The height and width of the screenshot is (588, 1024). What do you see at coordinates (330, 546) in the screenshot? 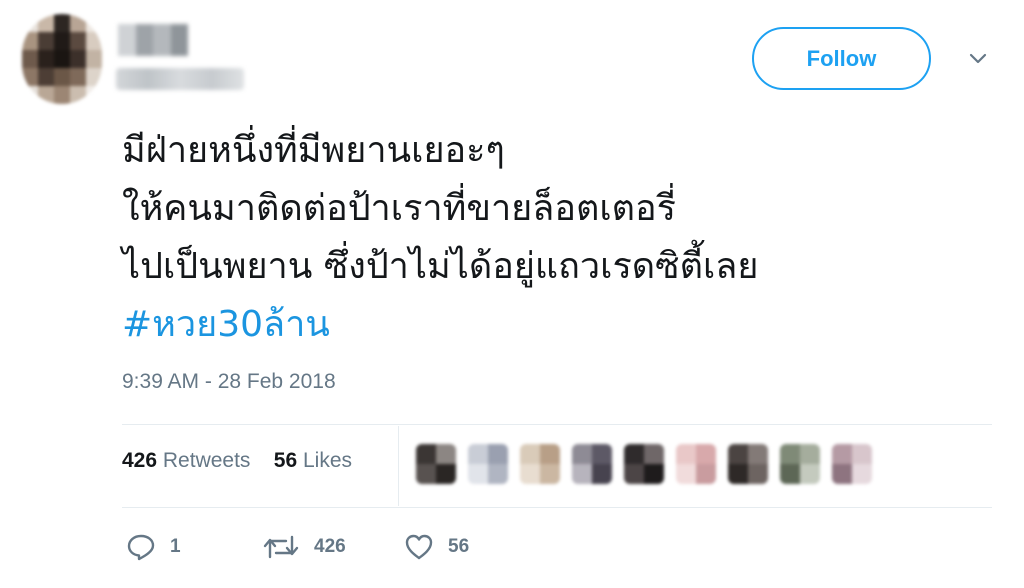
I see `retweet-count: 426` at bounding box center [330, 546].